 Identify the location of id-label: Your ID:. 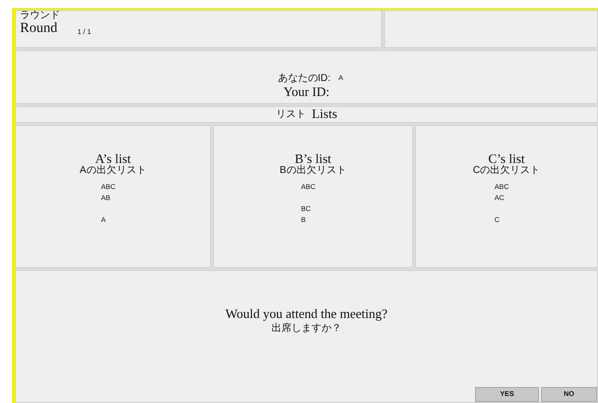
(307, 91).